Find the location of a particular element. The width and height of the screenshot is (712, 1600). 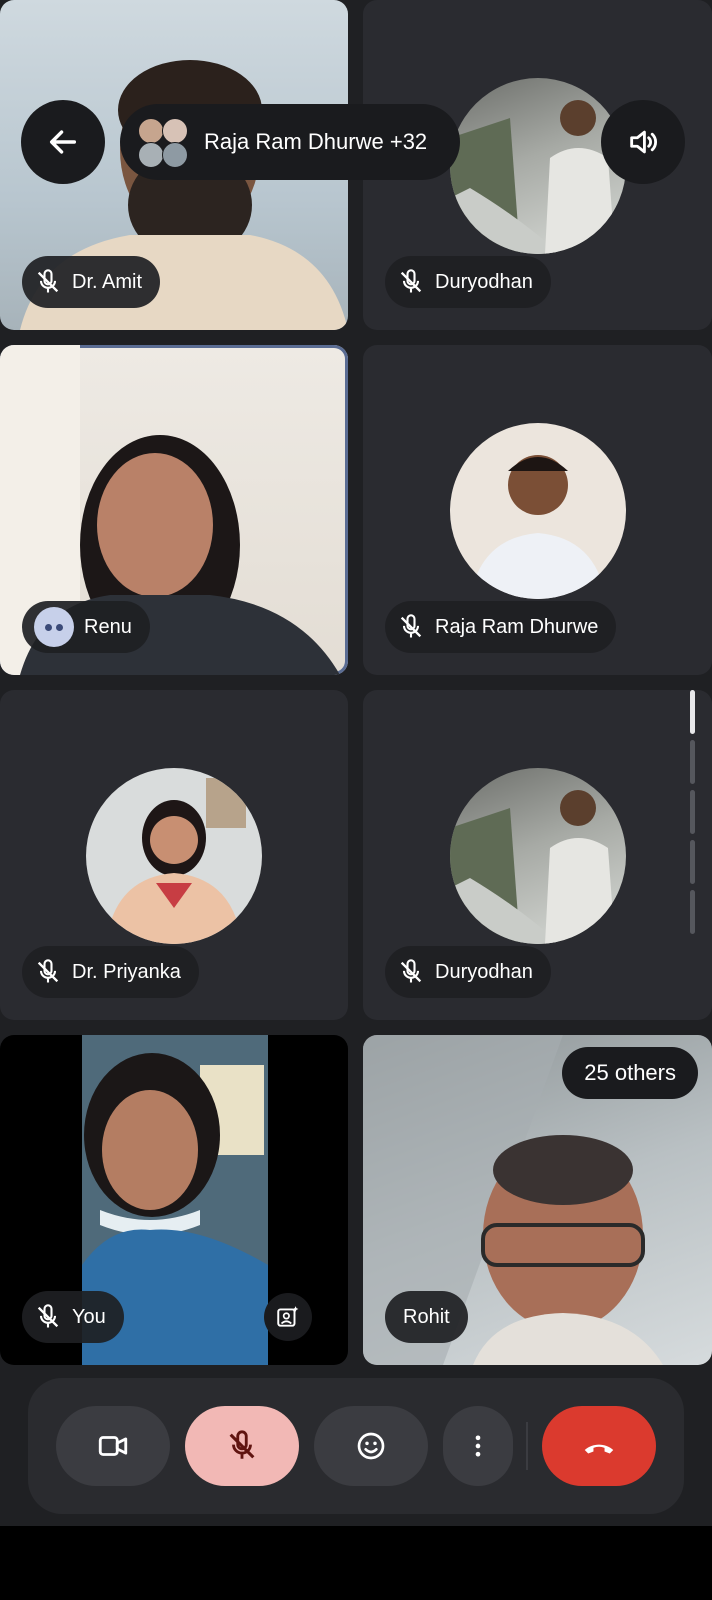

participant-name: You is located at coordinates (89, 1316).